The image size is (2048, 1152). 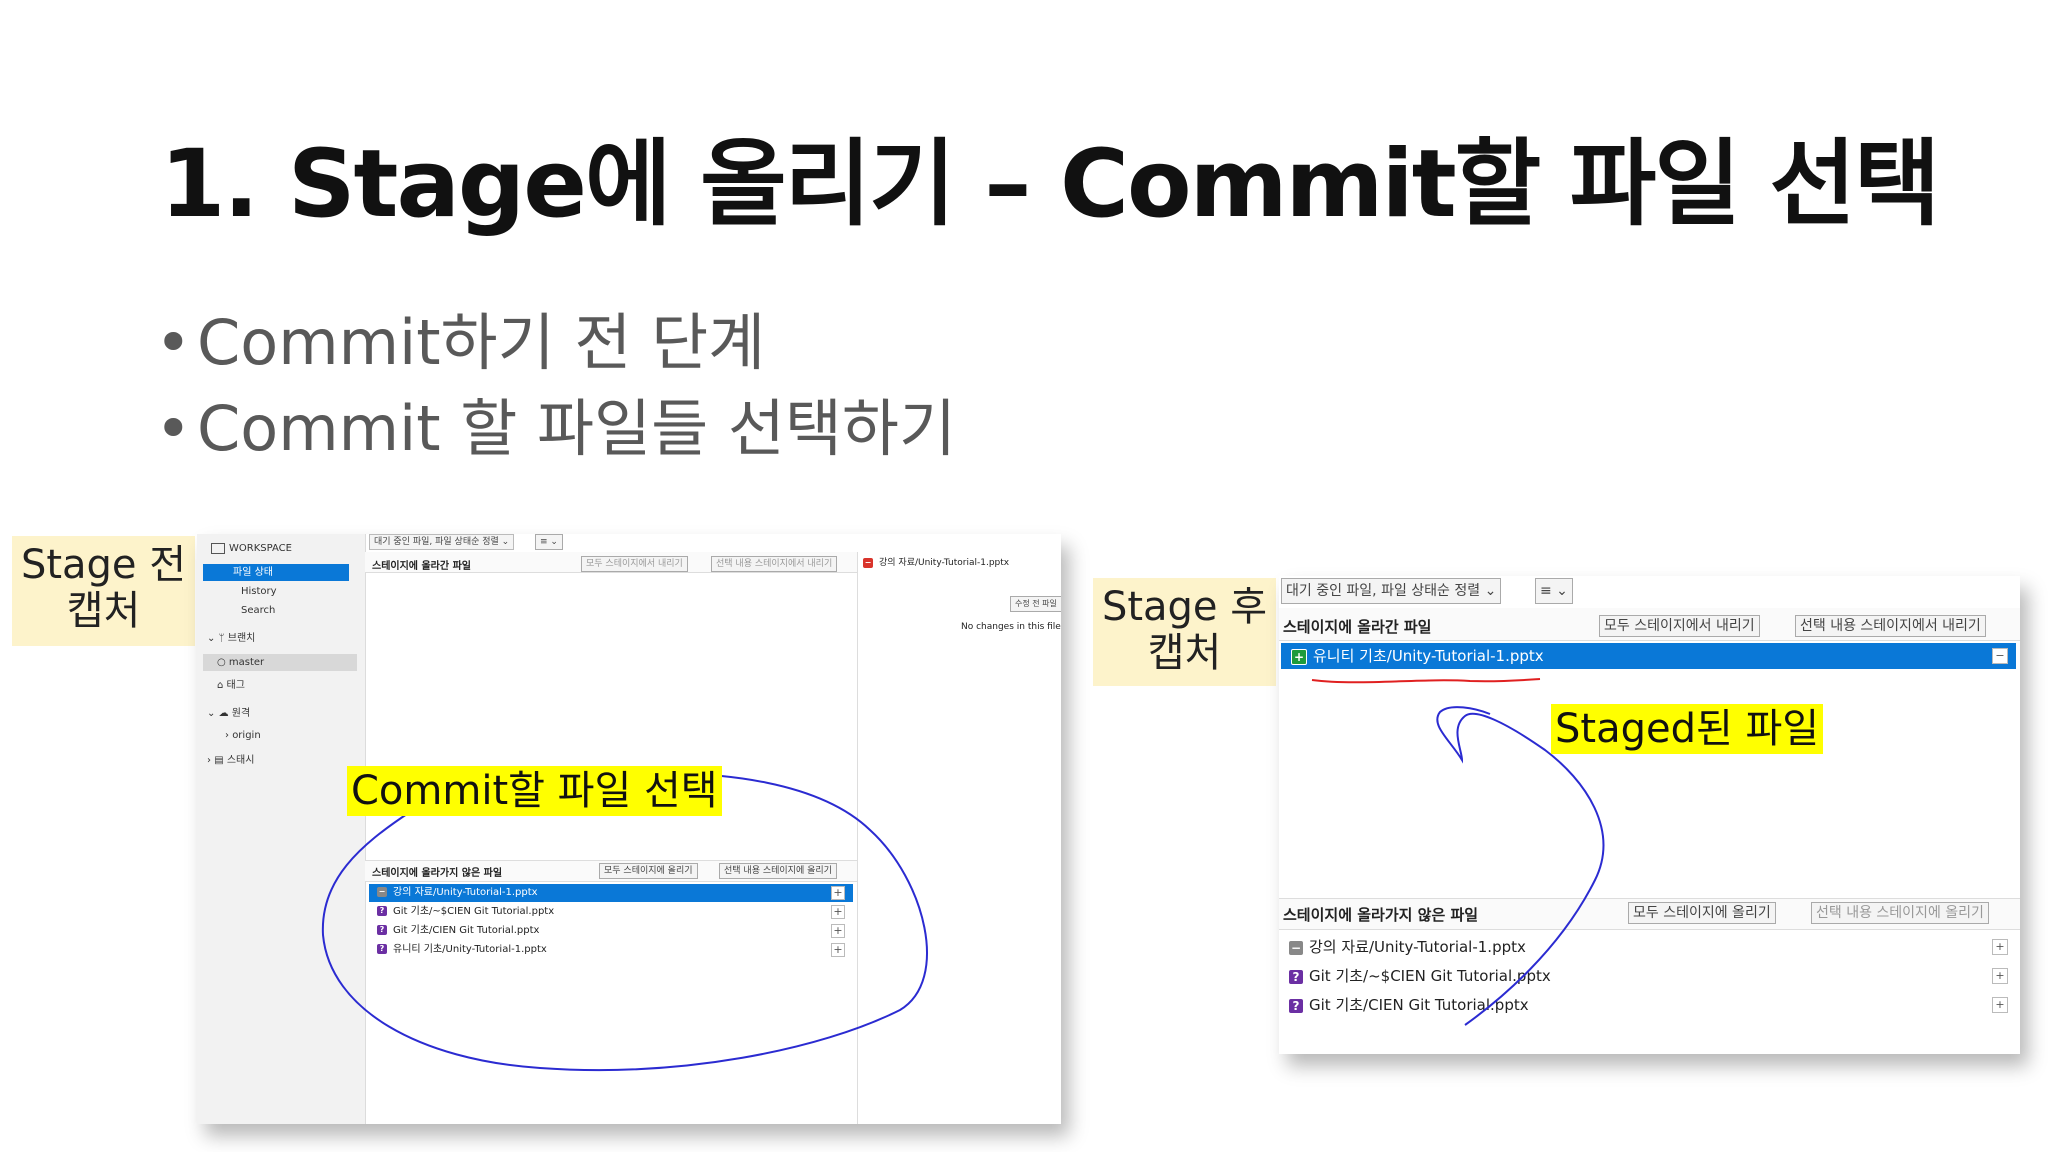 I want to click on bullet-item: •Commit 할 파일들 선택하기, so click(x=555, y=429).